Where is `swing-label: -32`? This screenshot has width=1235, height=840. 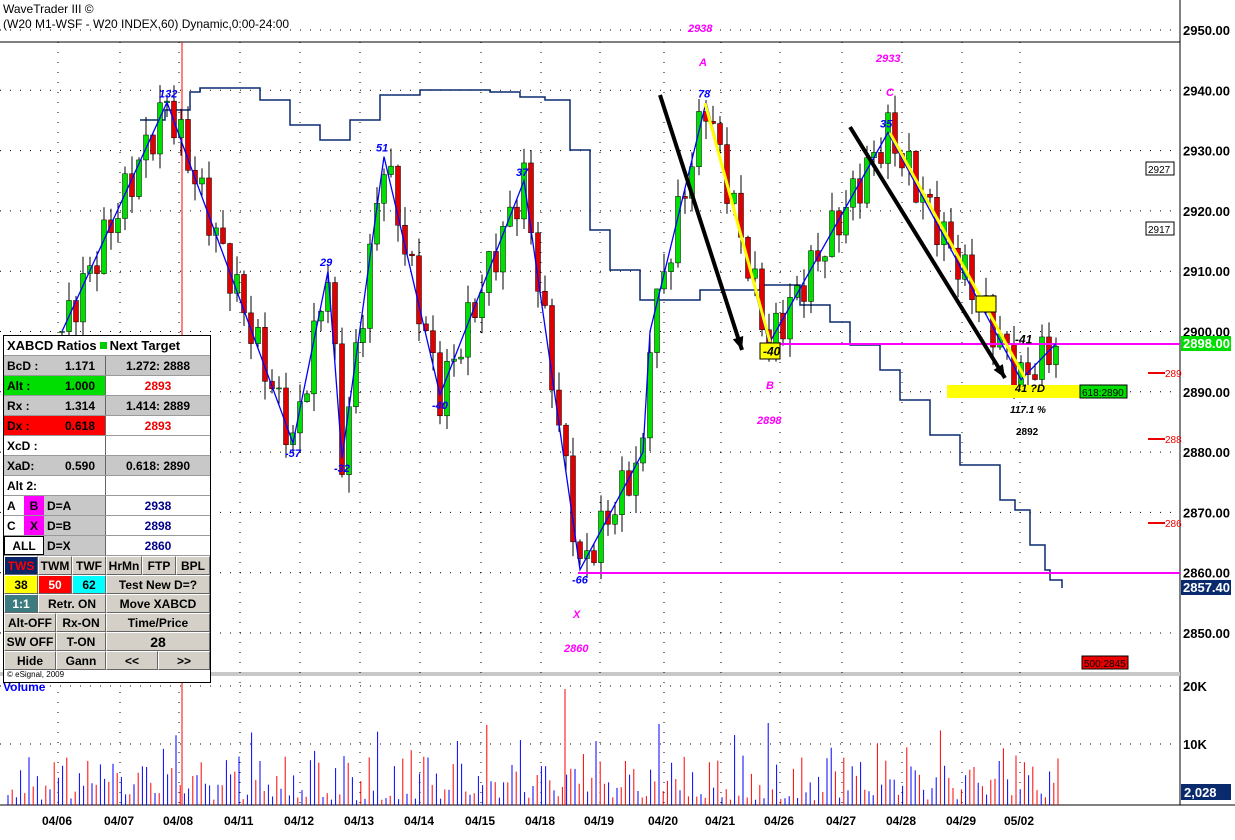 swing-label: -32 is located at coordinates (342, 469).